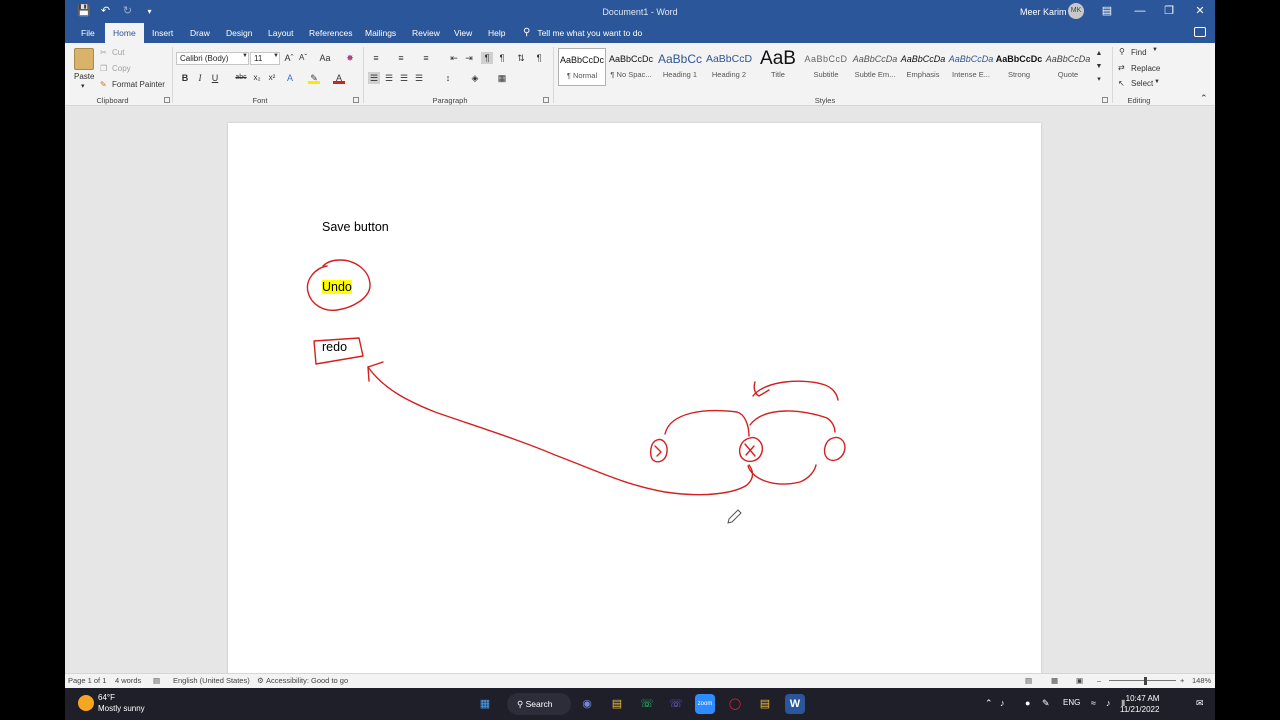 This screenshot has width=1280, height=720. I want to click on tab-design: Design, so click(239, 33).